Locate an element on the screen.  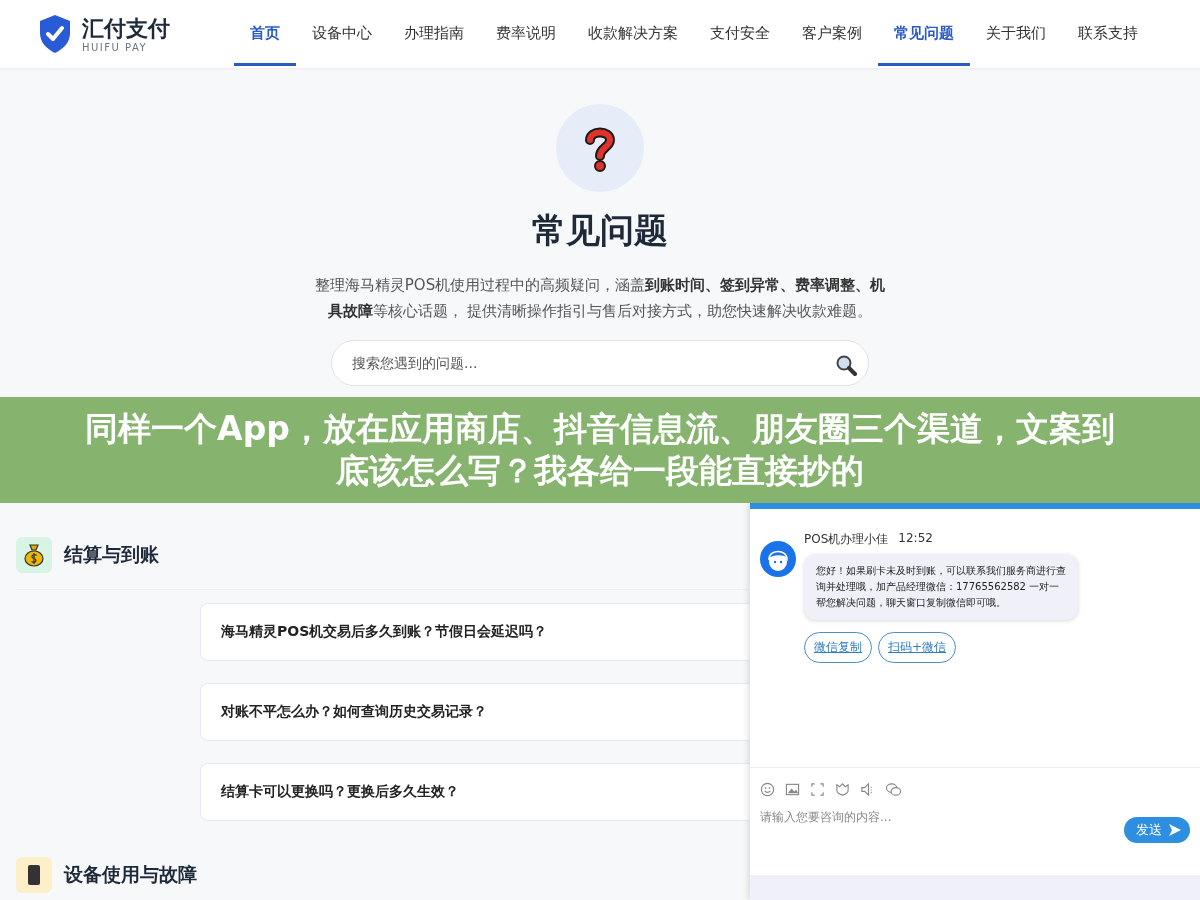
speaker-icon is located at coordinates (867, 789).